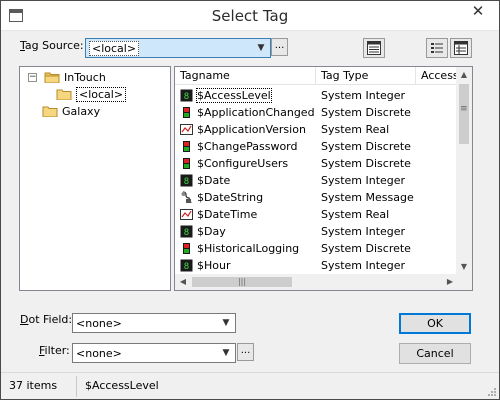 The image size is (500, 400). Describe the element at coordinates (435, 323) in the screenshot. I see `ok-button: OK` at that location.